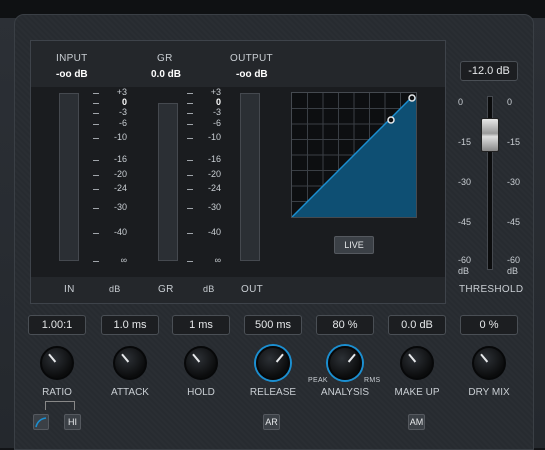 The height and width of the screenshot is (450, 545). What do you see at coordinates (489, 325) in the screenshot?
I see `drymix-readout: 0 %` at bounding box center [489, 325].